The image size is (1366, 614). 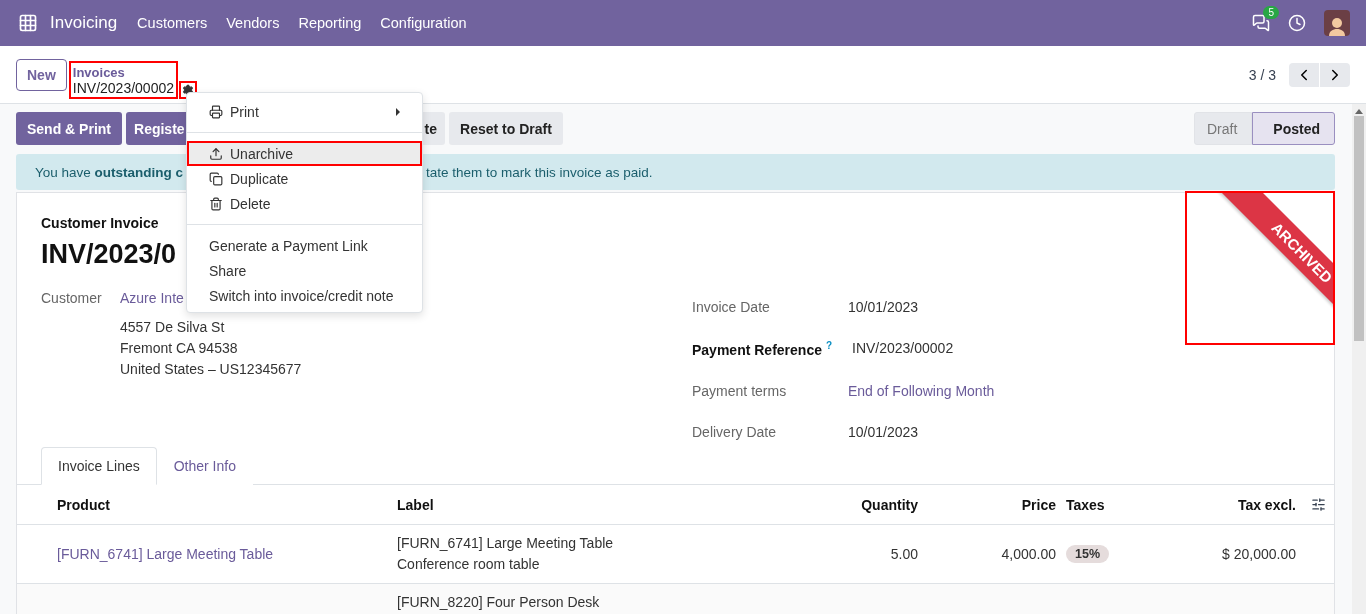 What do you see at coordinates (1293, 128) in the screenshot?
I see `status-step: Posted` at bounding box center [1293, 128].